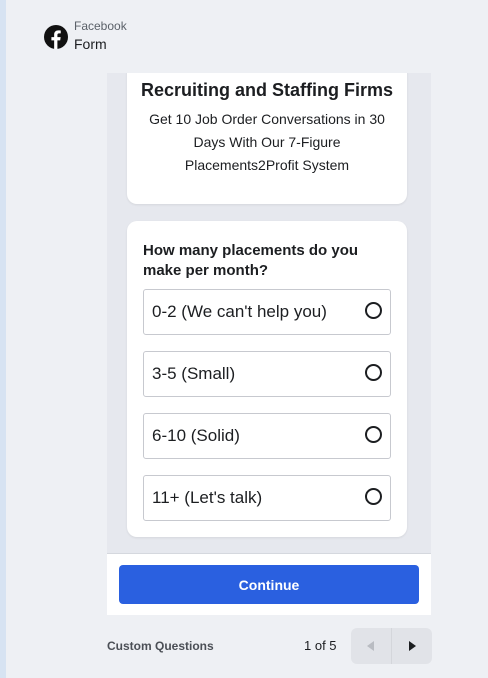 This screenshot has width=488, height=678. What do you see at coordinates (160, 646) in the screenshot?
I see `section-label: Custom Questions` at bounding box center [160, 646].